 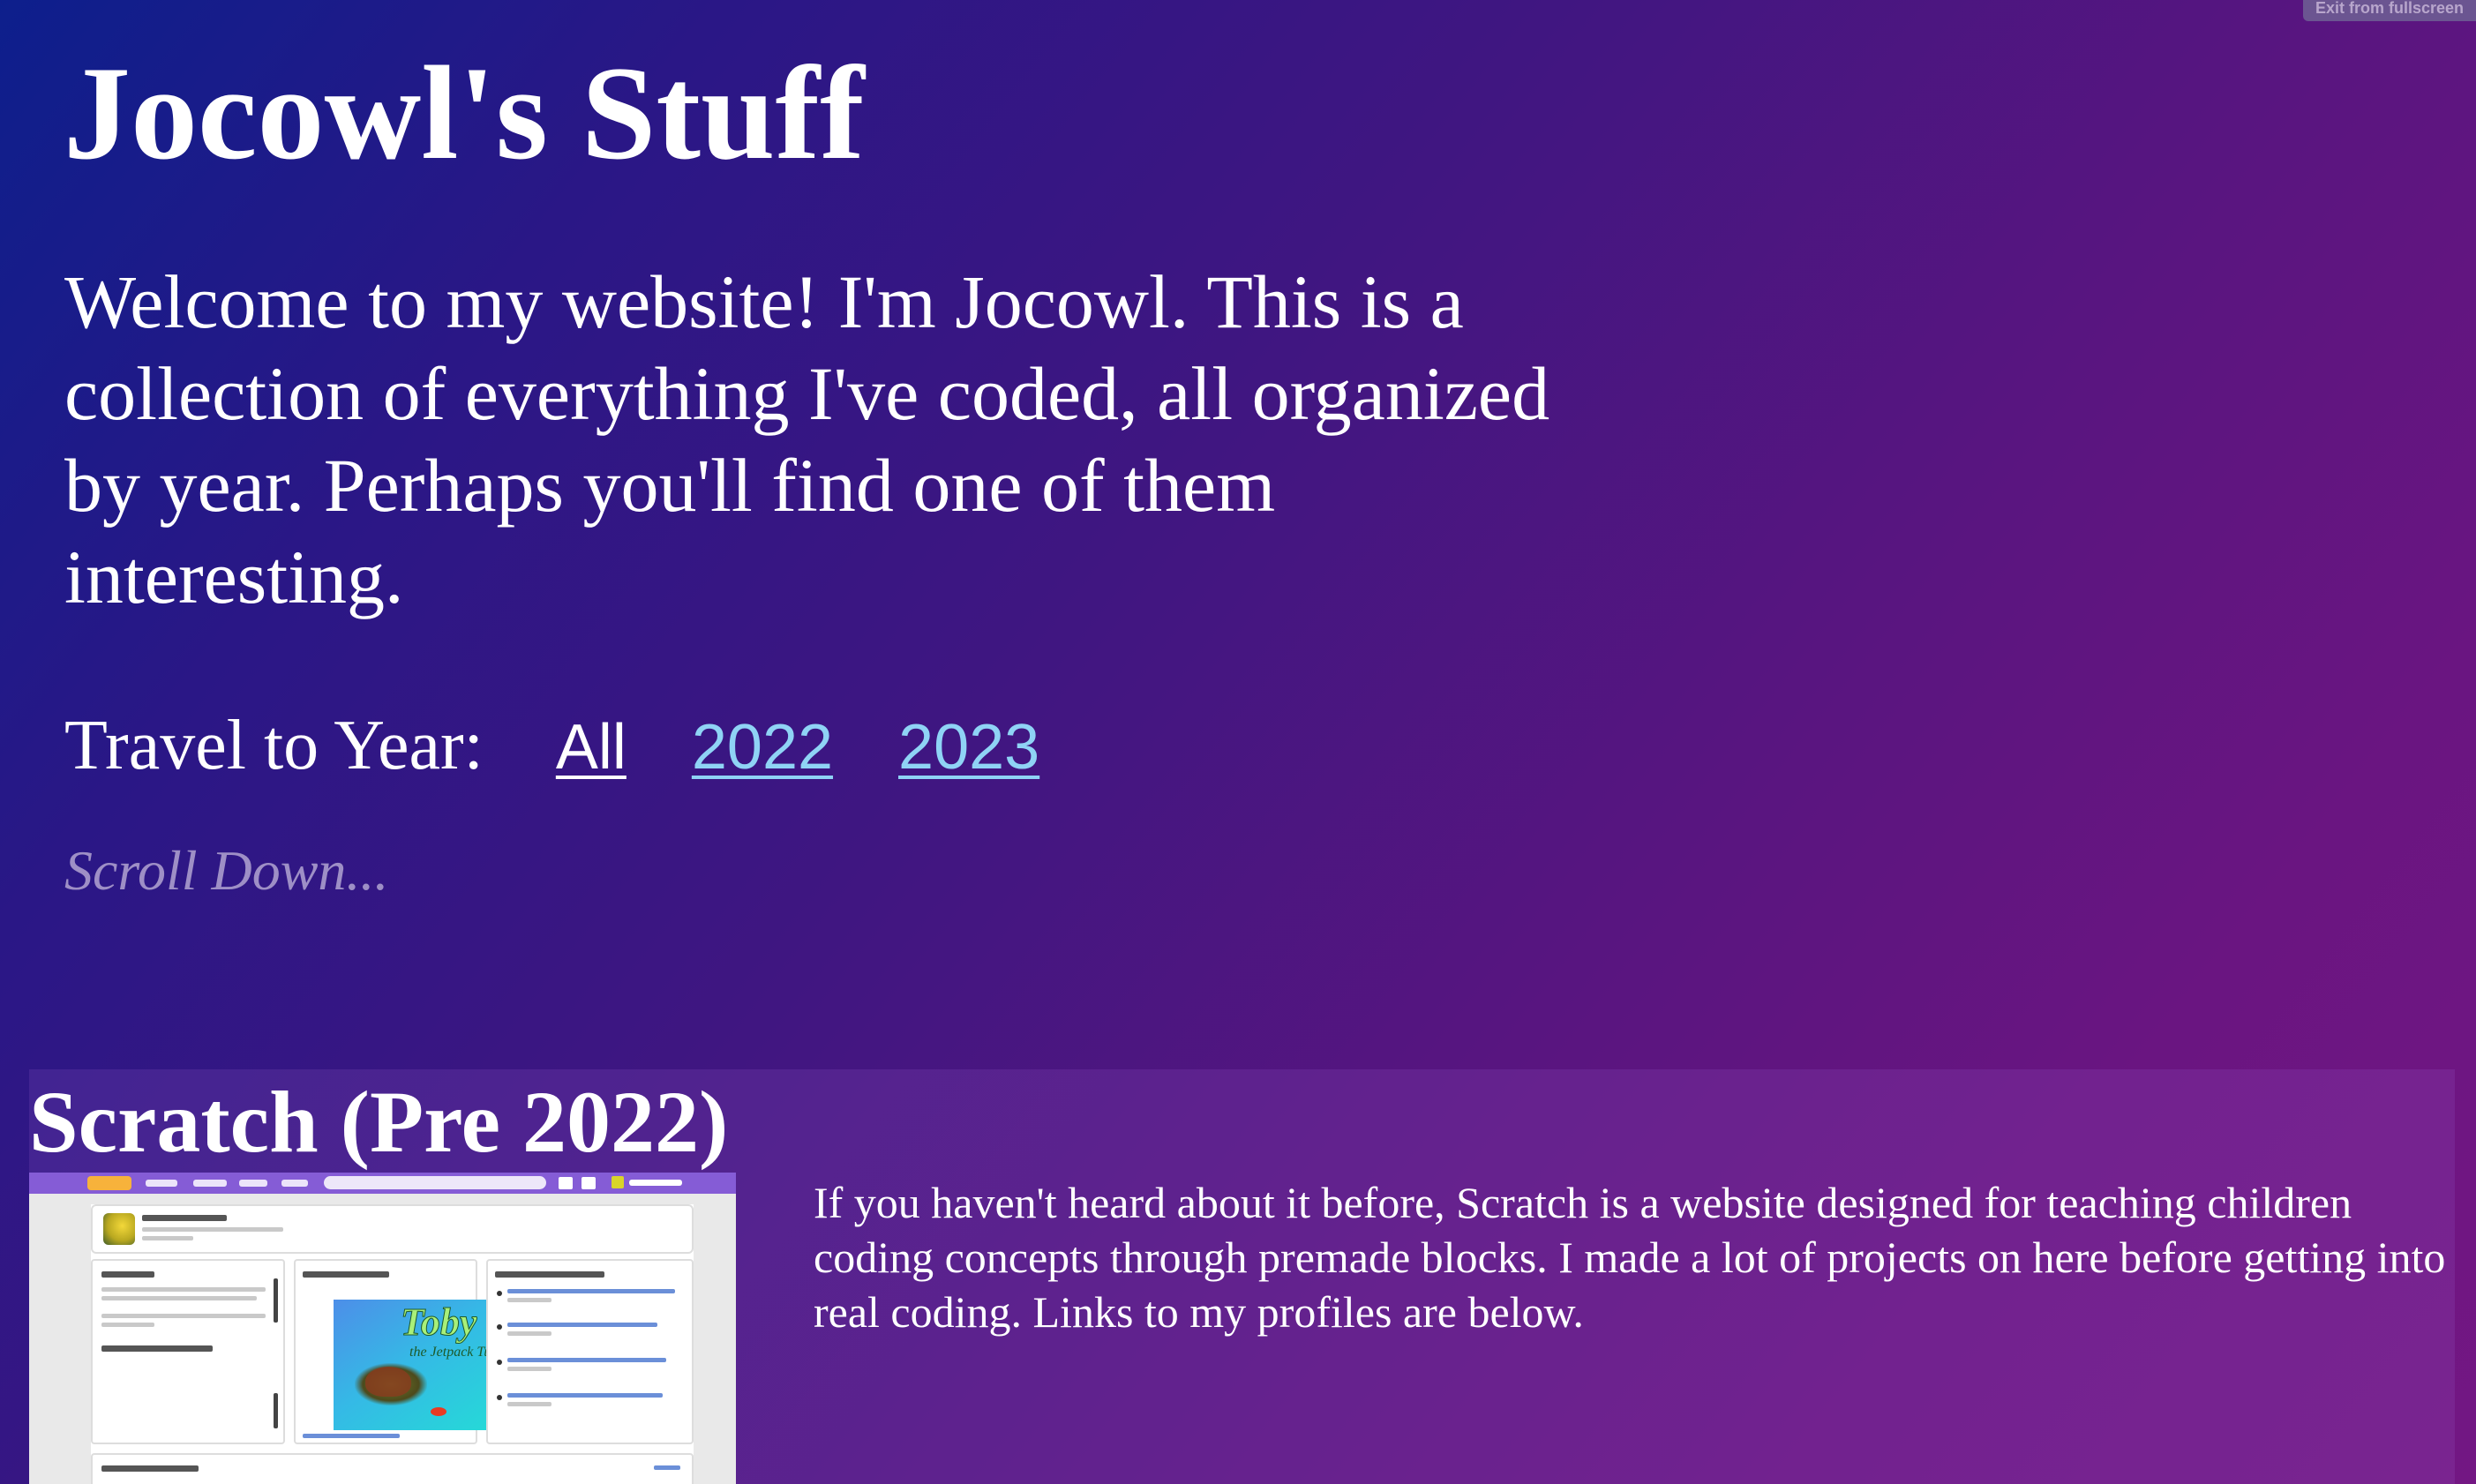 What do you see at coordinates (464, 113) in the screenshot?
I see `page-title: Jocowl's Stuff` at bounding box center [464, 113].